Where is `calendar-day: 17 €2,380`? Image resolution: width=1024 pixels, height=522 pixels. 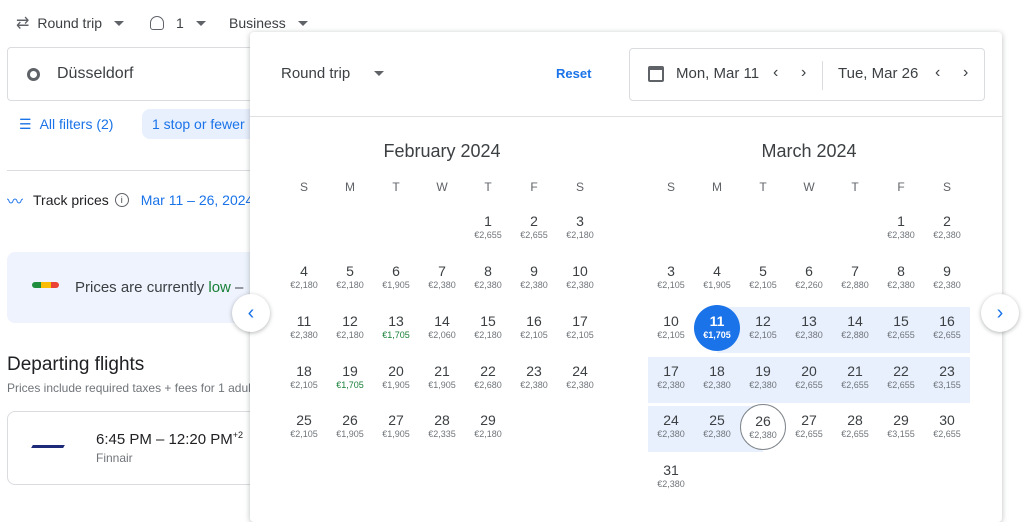
calendar-day: 17 €2,380 is located at coordinates (671, 378).